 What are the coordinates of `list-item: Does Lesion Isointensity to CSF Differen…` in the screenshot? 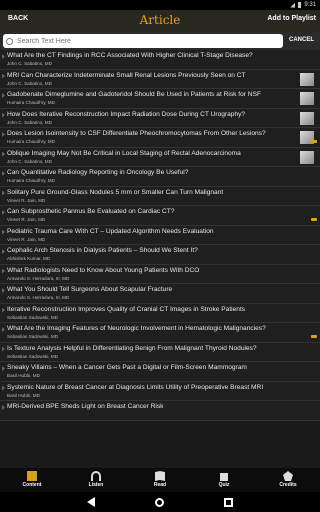 It's located at (160, 138).